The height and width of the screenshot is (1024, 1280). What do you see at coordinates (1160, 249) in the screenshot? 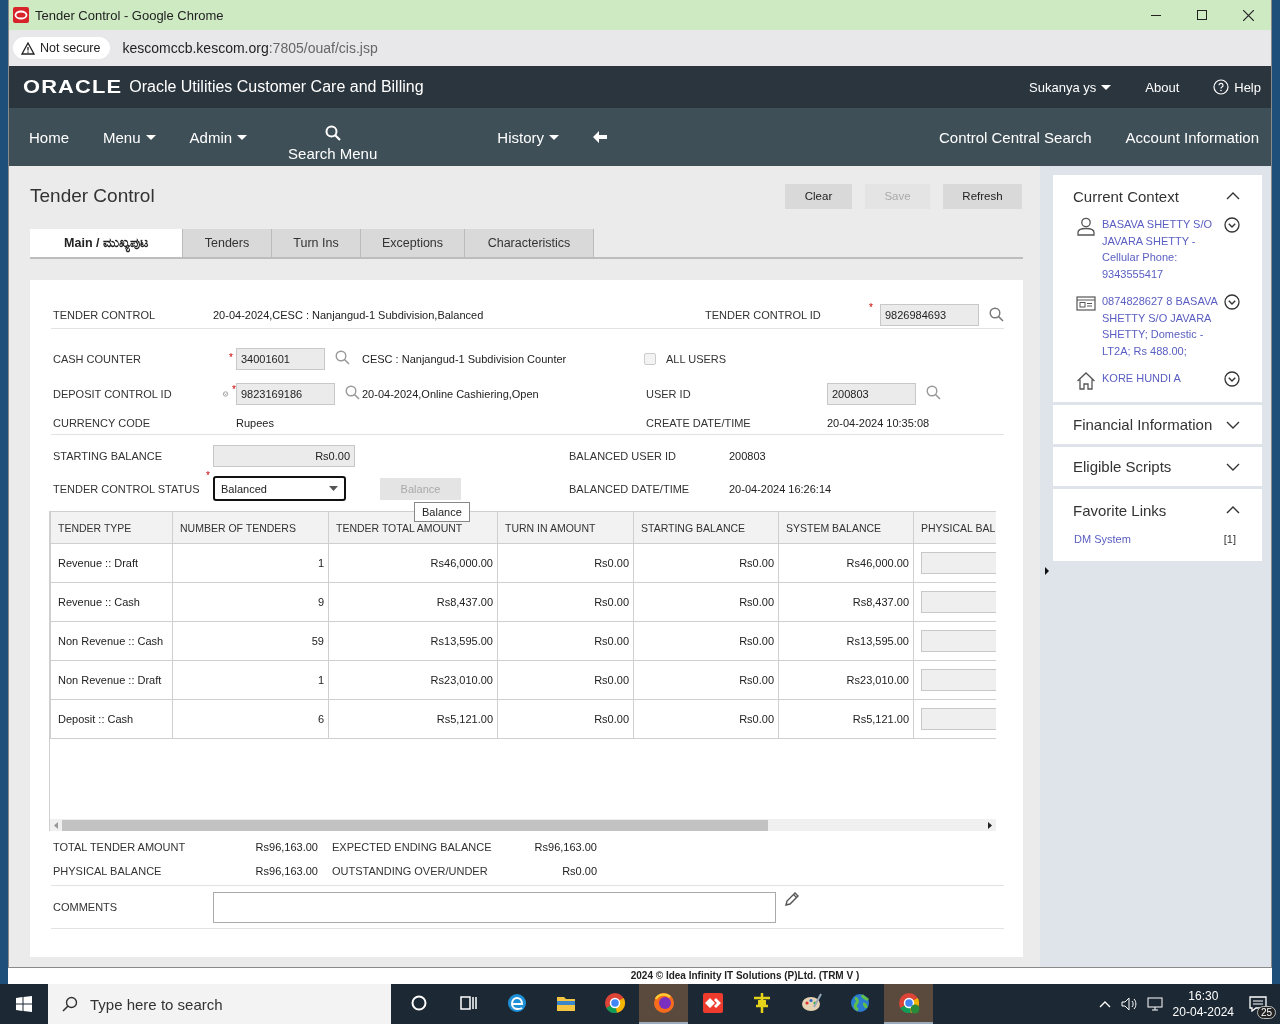
I see `context-link: BASAVA SHETTY S/O JAVARA SHETTY - Cellular Phone: 9343555417` at bounding box center [1160, 249].